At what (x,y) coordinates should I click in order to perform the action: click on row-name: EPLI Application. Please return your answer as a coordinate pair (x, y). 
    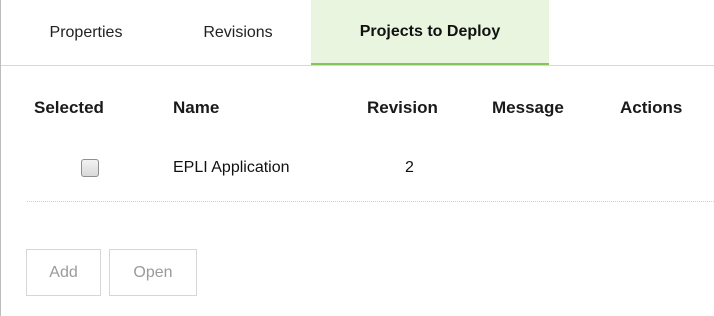
    Looking at the image, I should click on (231, 167).